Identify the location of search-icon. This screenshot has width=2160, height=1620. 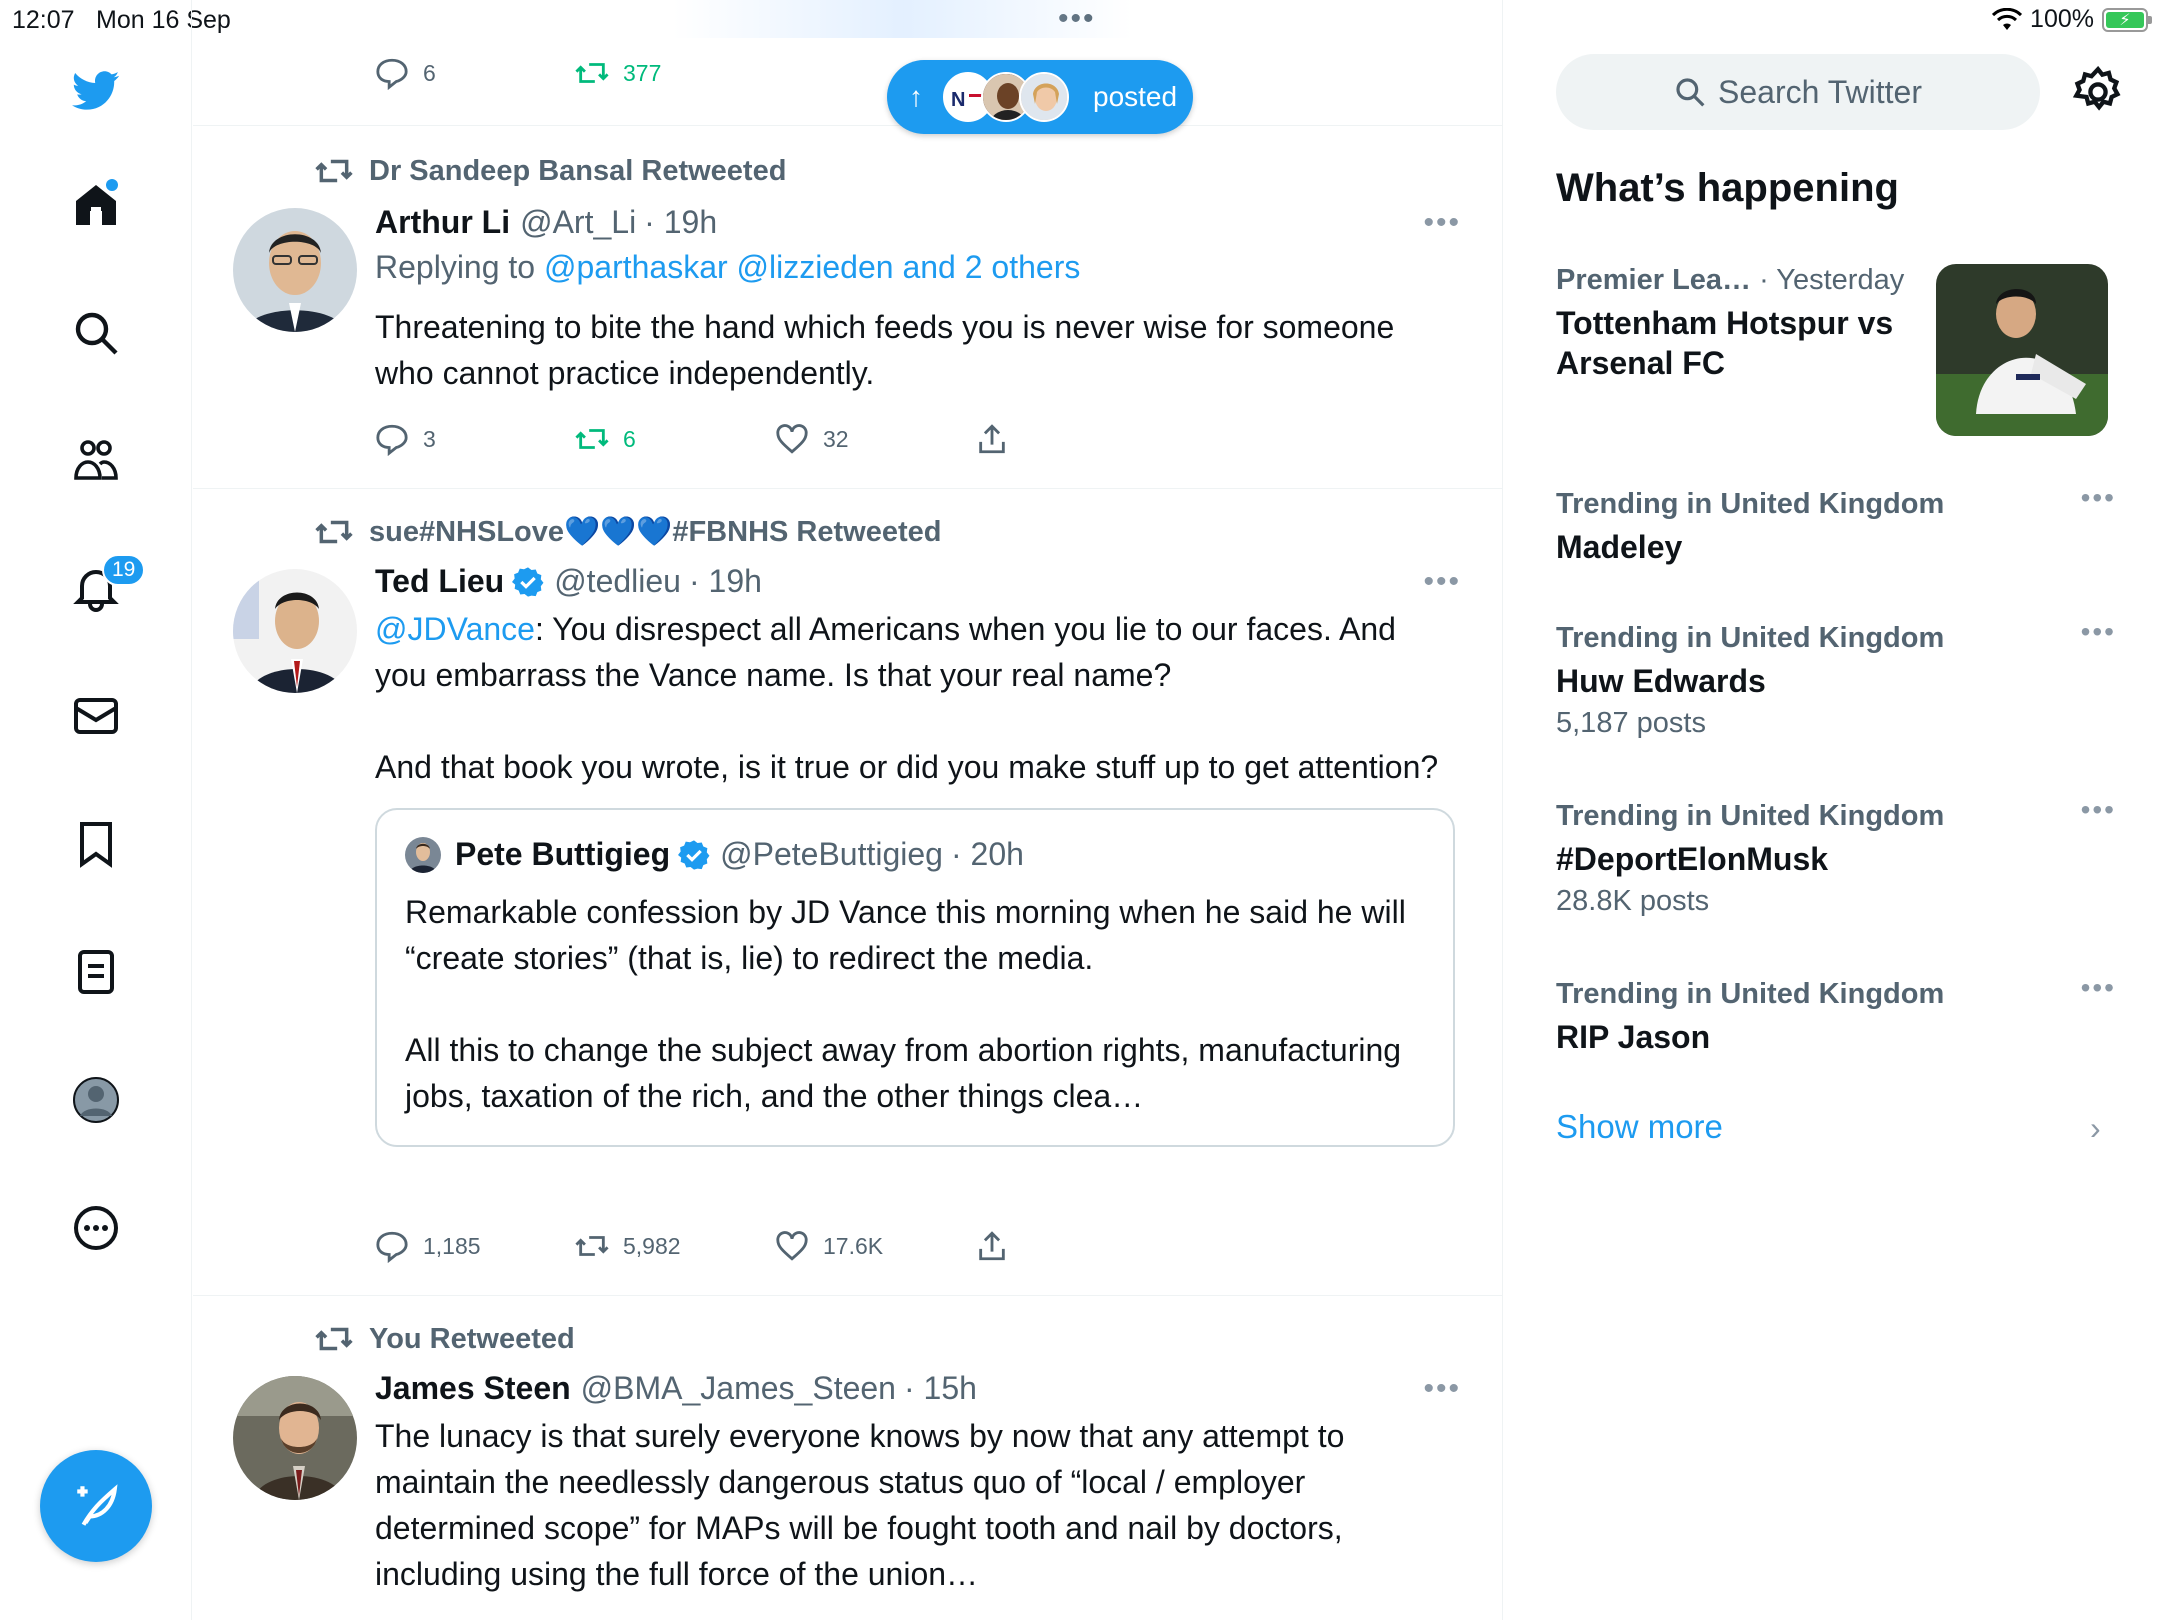
(96, 333).